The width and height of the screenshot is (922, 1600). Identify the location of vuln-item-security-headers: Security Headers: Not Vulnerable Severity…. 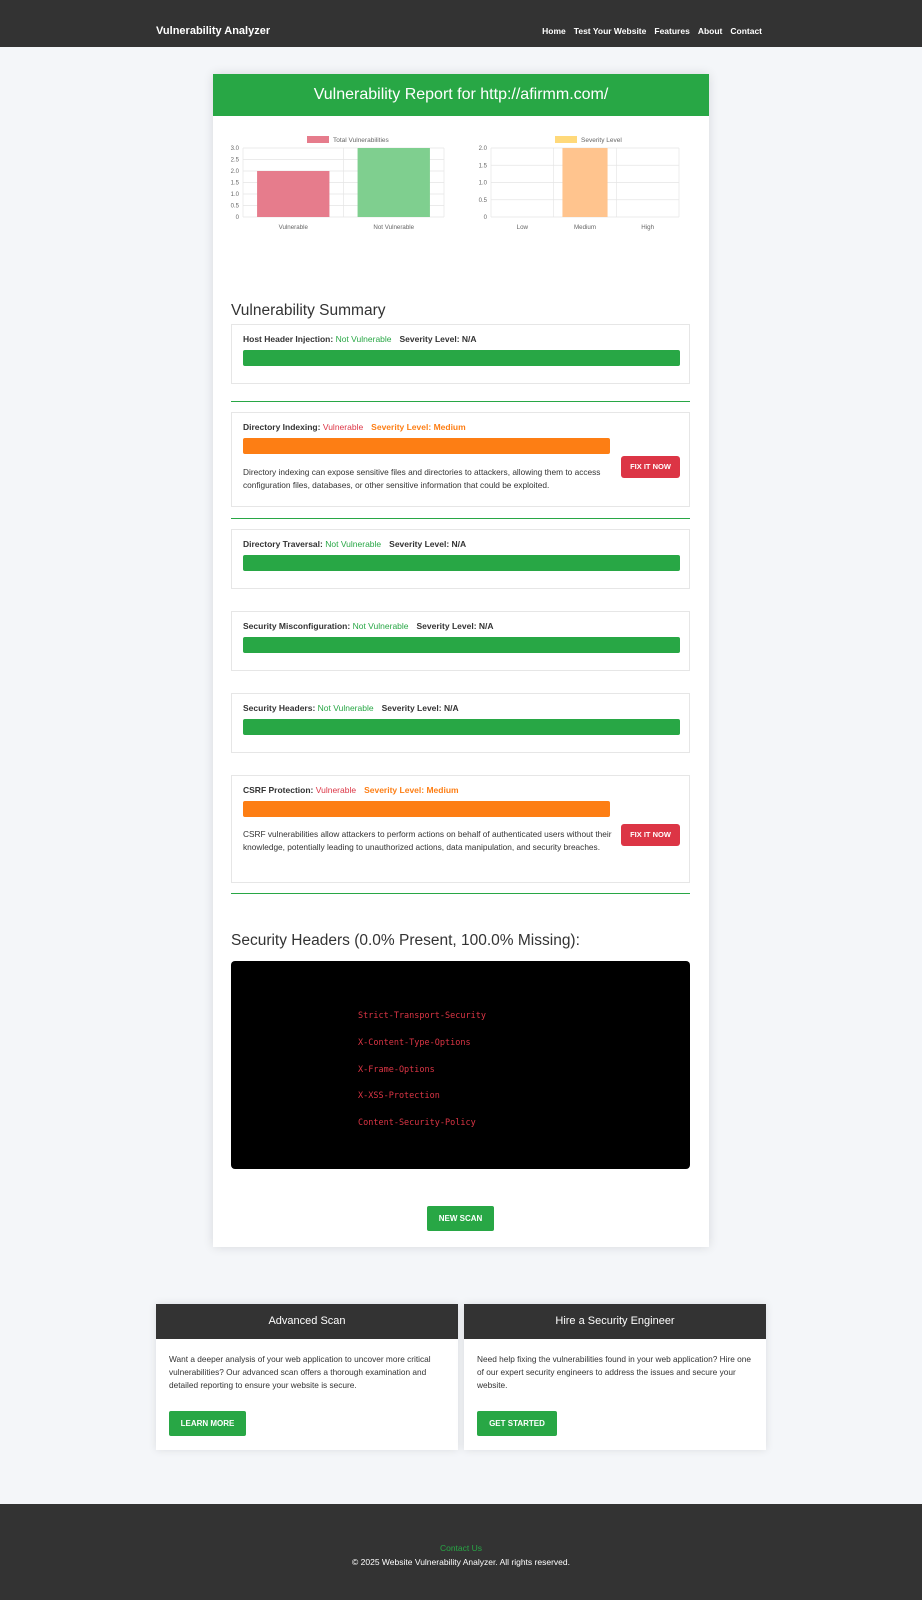
(460, 723).